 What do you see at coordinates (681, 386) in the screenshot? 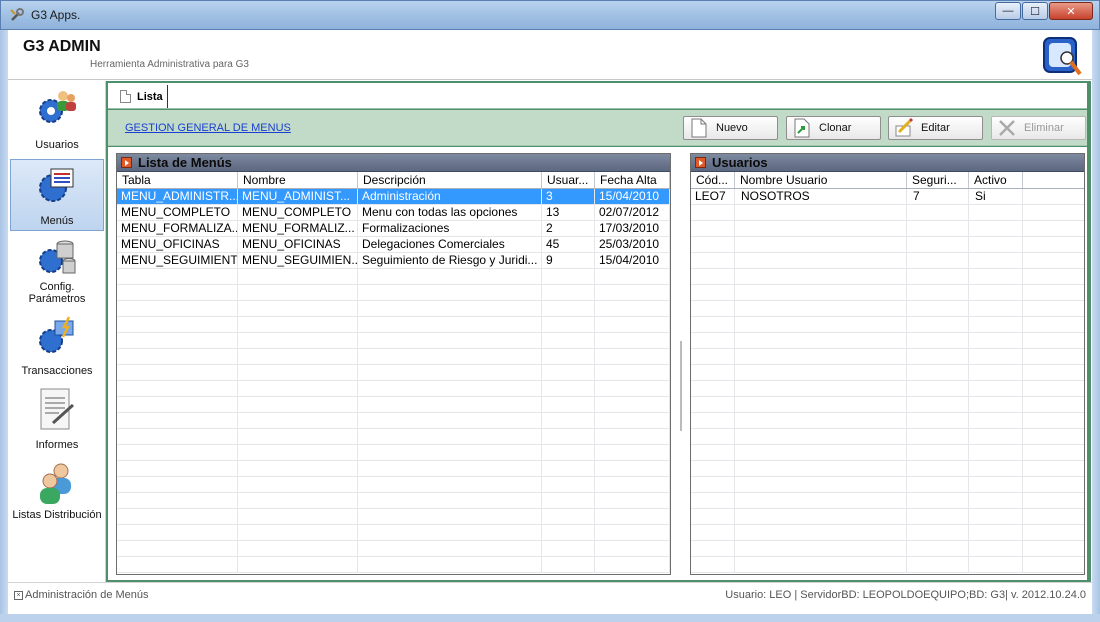
I see `panel-splitter` at bounding box center [681, 386].